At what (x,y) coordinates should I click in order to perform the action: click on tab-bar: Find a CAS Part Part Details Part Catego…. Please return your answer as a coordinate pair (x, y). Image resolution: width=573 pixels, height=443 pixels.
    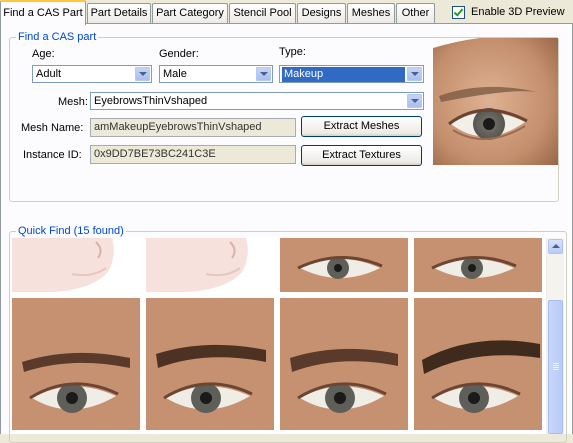
    Looking at the image, I should click on (286, 12).